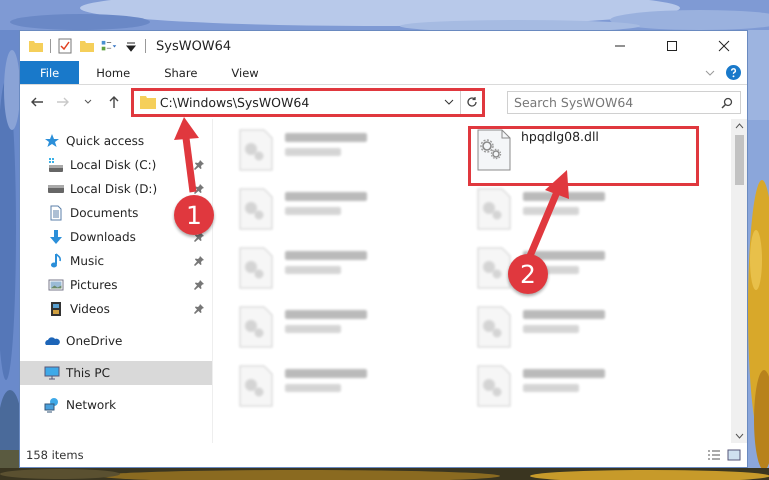 This screenshot has height=480, width=769. What do you see at coordinates (37, 102) in the screenshot?
I see `back-arrow-icon` at bounding box center [37, 102].